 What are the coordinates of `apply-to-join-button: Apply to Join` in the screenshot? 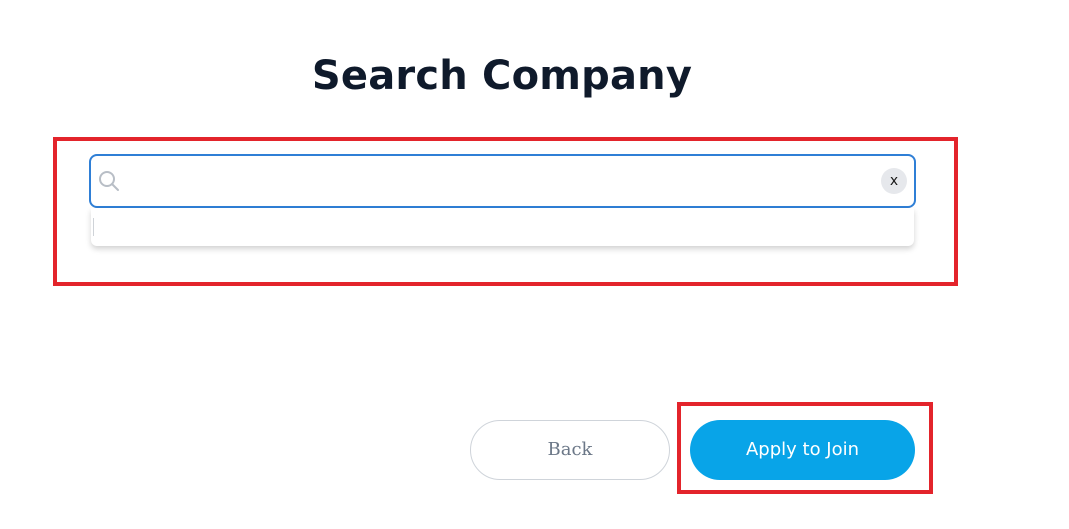 It's located at (802, 450).